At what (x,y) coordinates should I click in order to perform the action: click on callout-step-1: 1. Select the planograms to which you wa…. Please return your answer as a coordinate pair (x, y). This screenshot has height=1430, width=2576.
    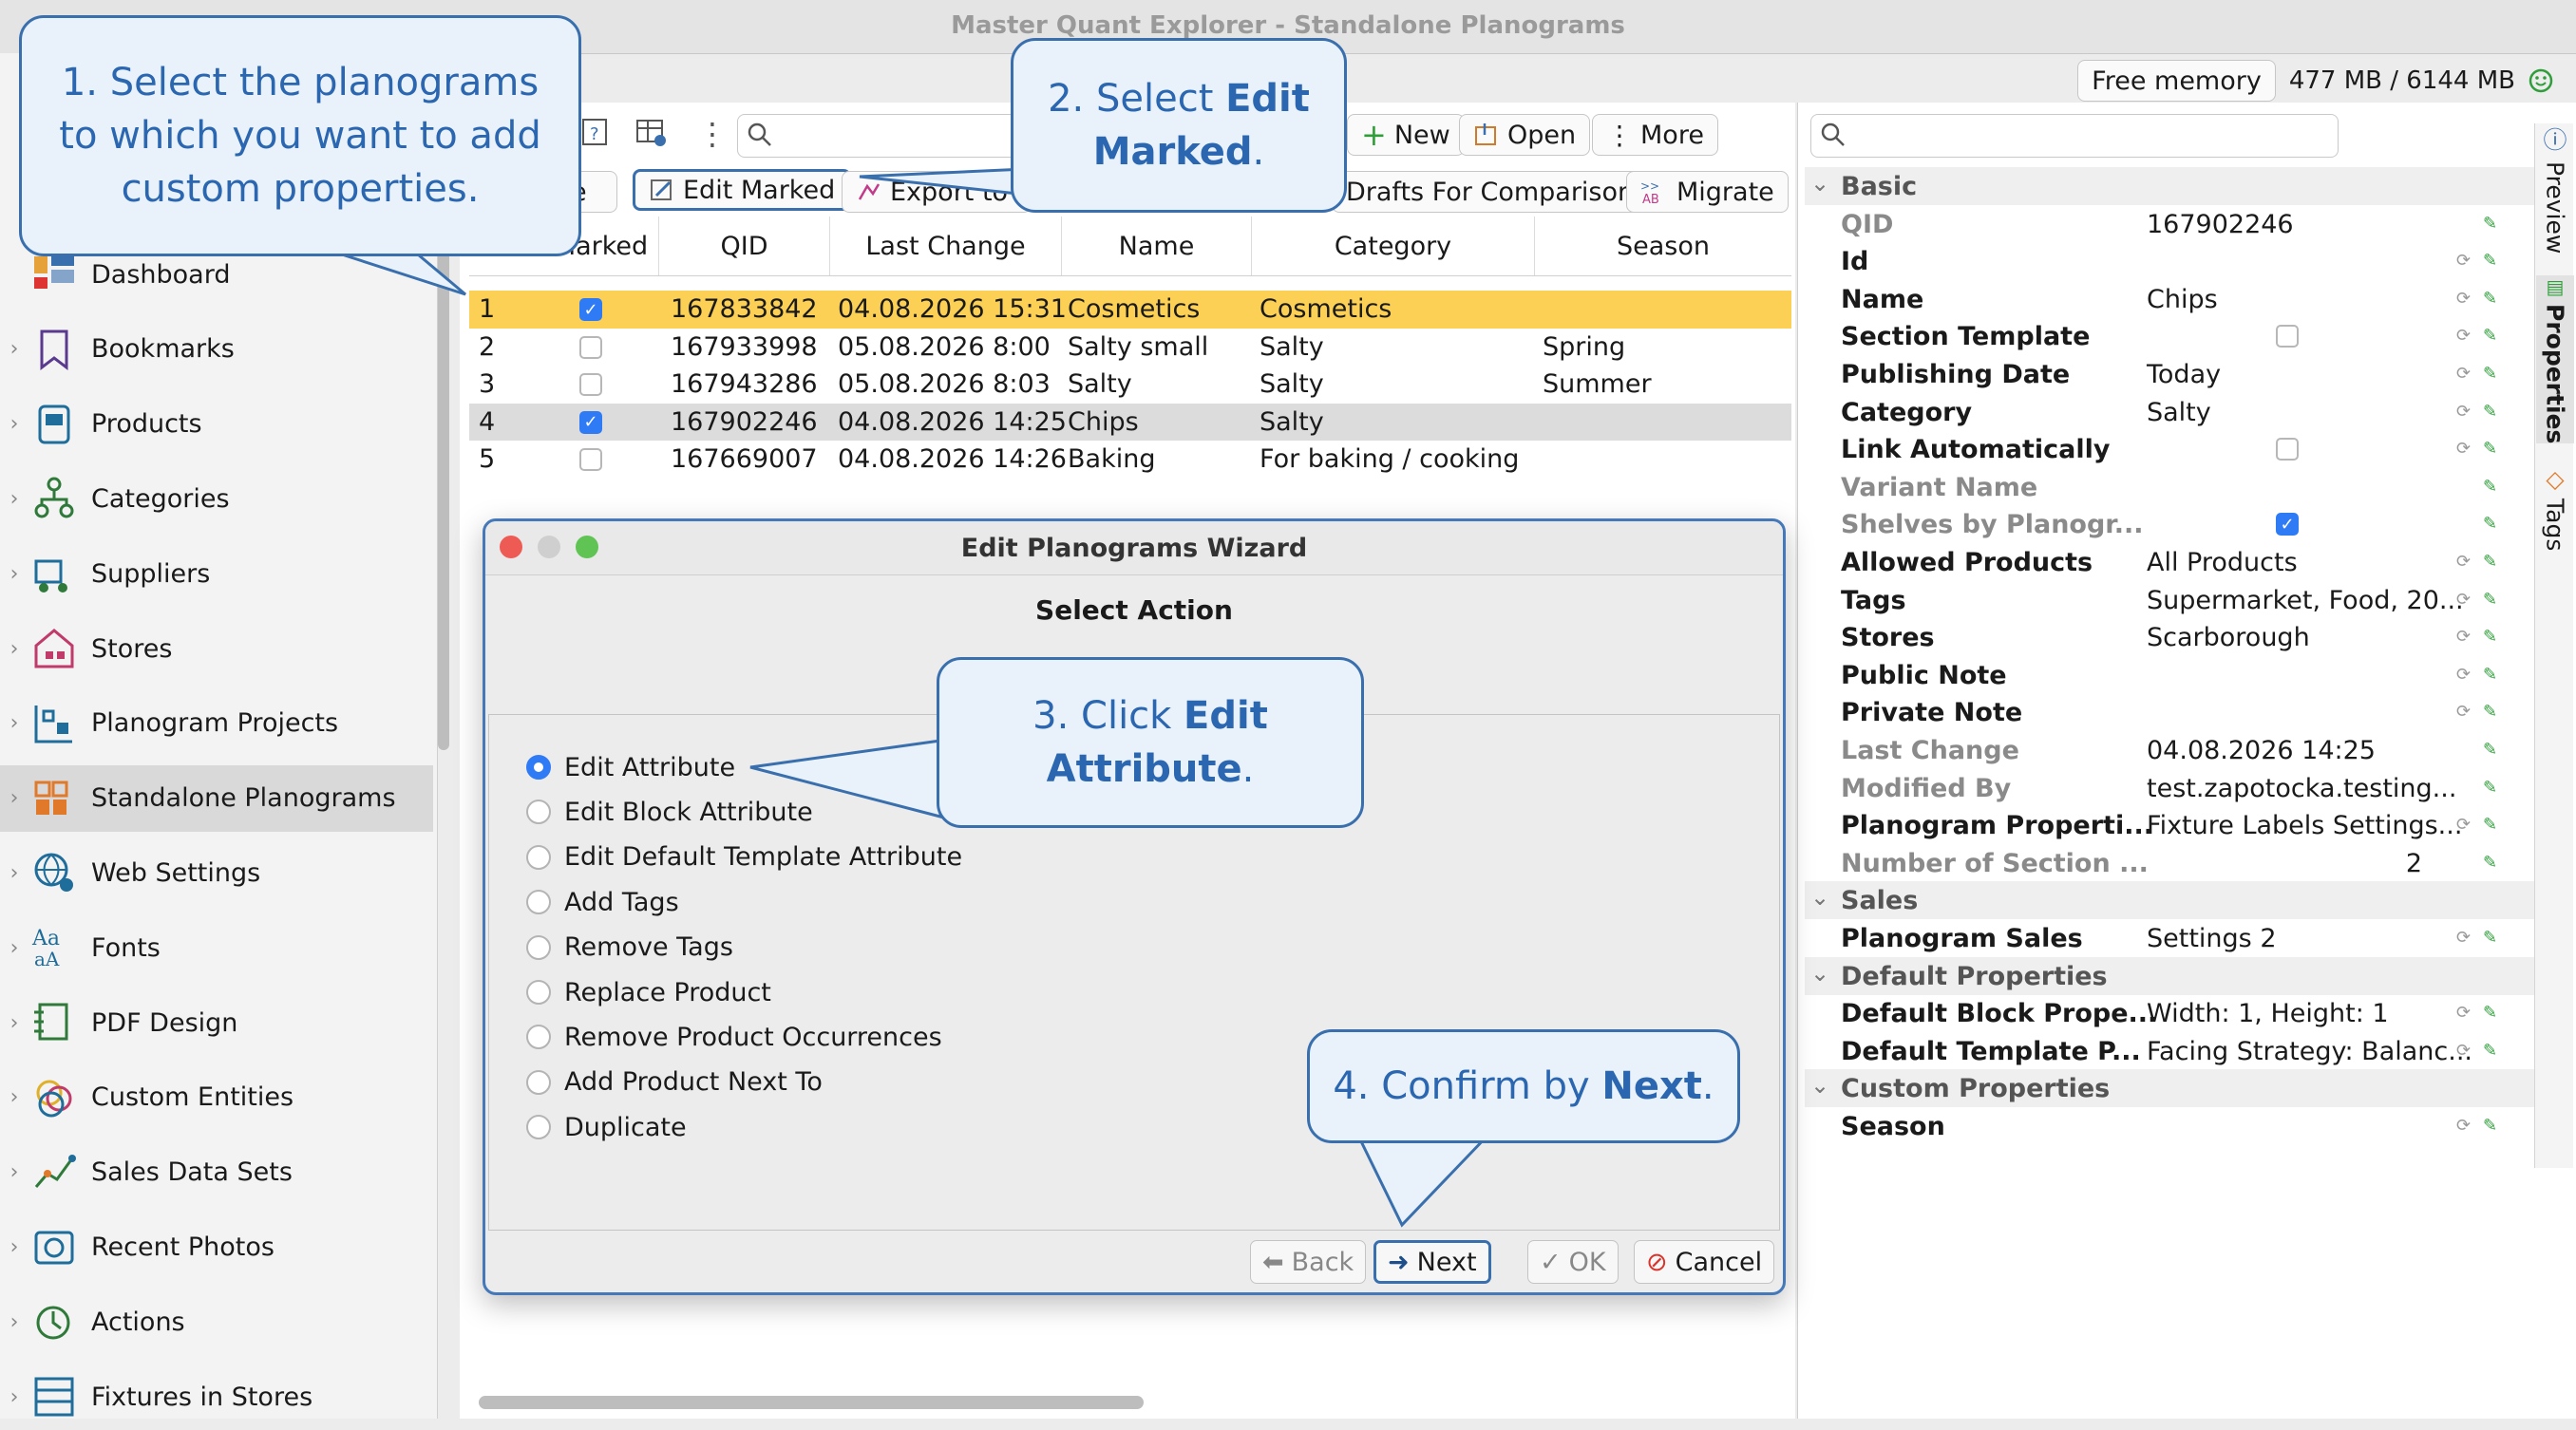
    Looking at the image, I should click on (300, 135).